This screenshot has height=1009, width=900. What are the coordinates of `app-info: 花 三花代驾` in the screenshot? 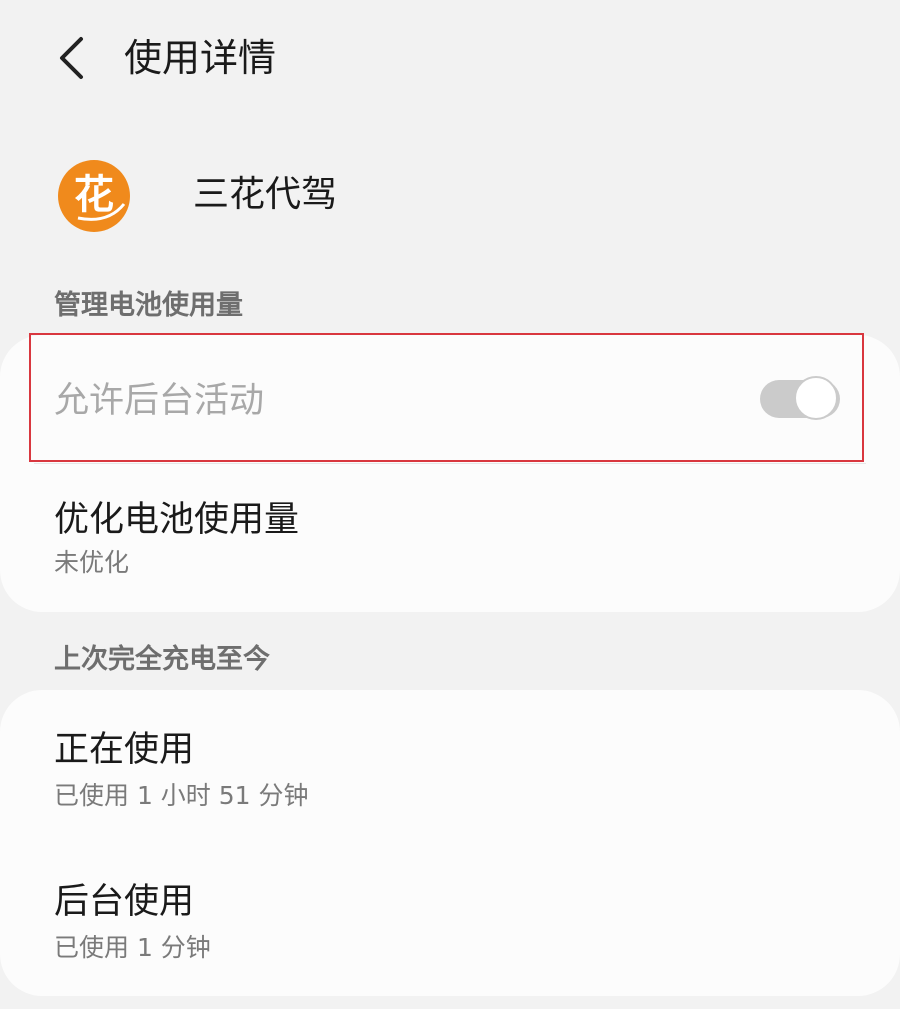 It's located at (450, 196).